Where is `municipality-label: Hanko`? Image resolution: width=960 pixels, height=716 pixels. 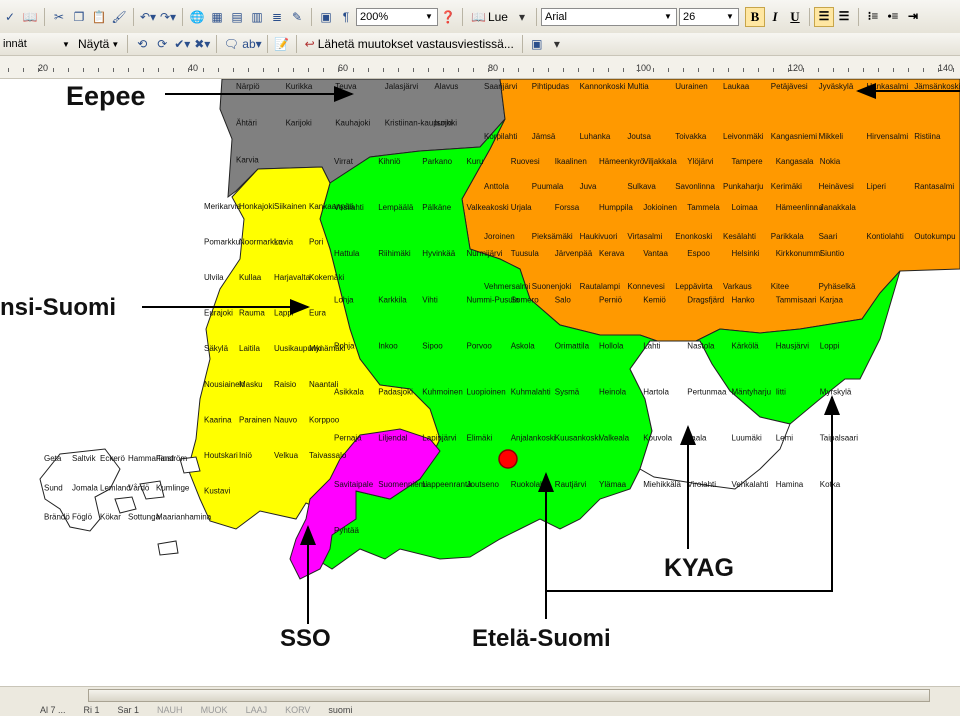
municipality-label: Hanko is located at coordinates (744, 299).